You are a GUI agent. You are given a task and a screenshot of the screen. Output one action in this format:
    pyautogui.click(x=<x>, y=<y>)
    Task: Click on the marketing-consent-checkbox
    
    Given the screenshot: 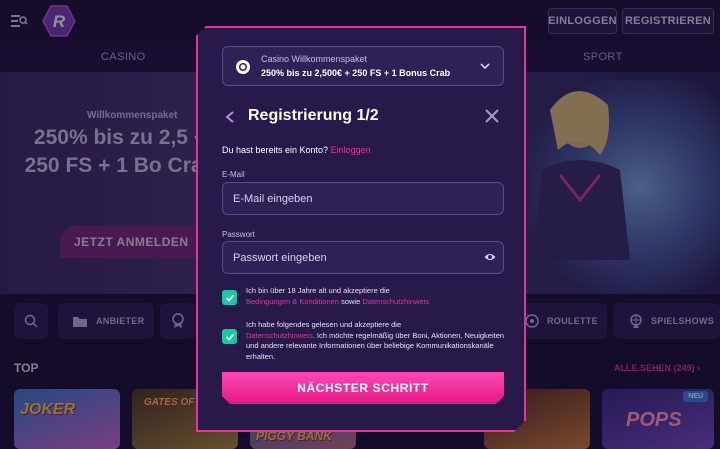 What is the action you would take?
    pyautogui.click(x=229, y=336)
    